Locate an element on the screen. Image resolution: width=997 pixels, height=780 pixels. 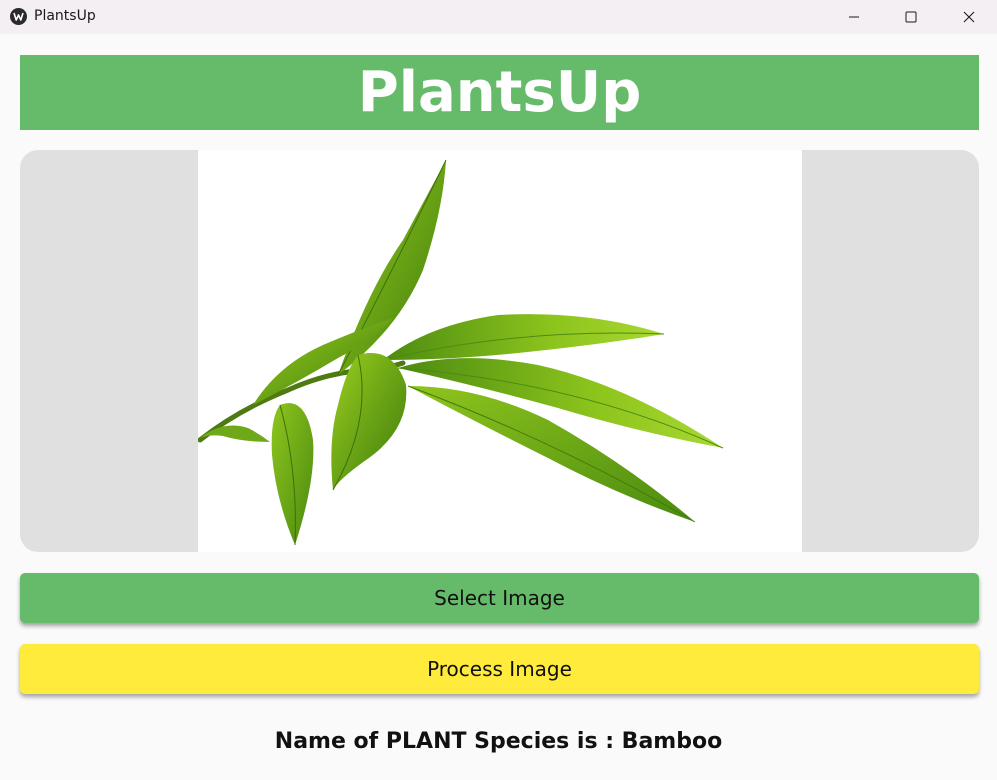
maximize-button is located at coordinates (911, 17).